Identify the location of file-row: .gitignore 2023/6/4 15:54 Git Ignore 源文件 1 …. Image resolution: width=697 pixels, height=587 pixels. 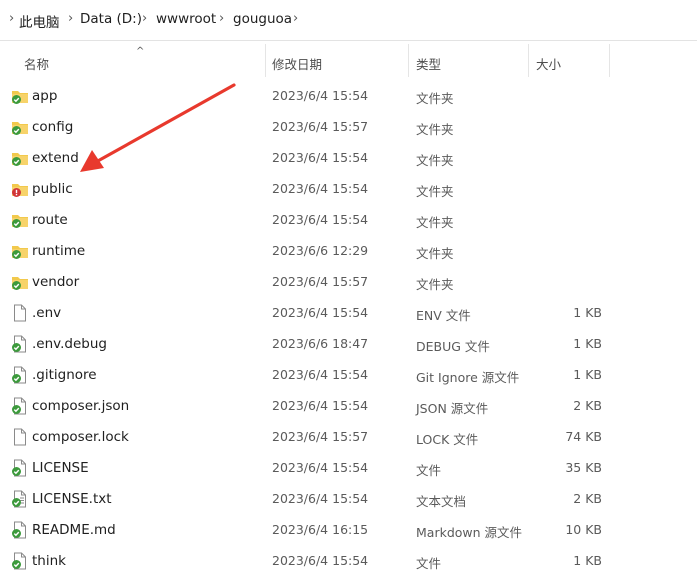
(348, 375).